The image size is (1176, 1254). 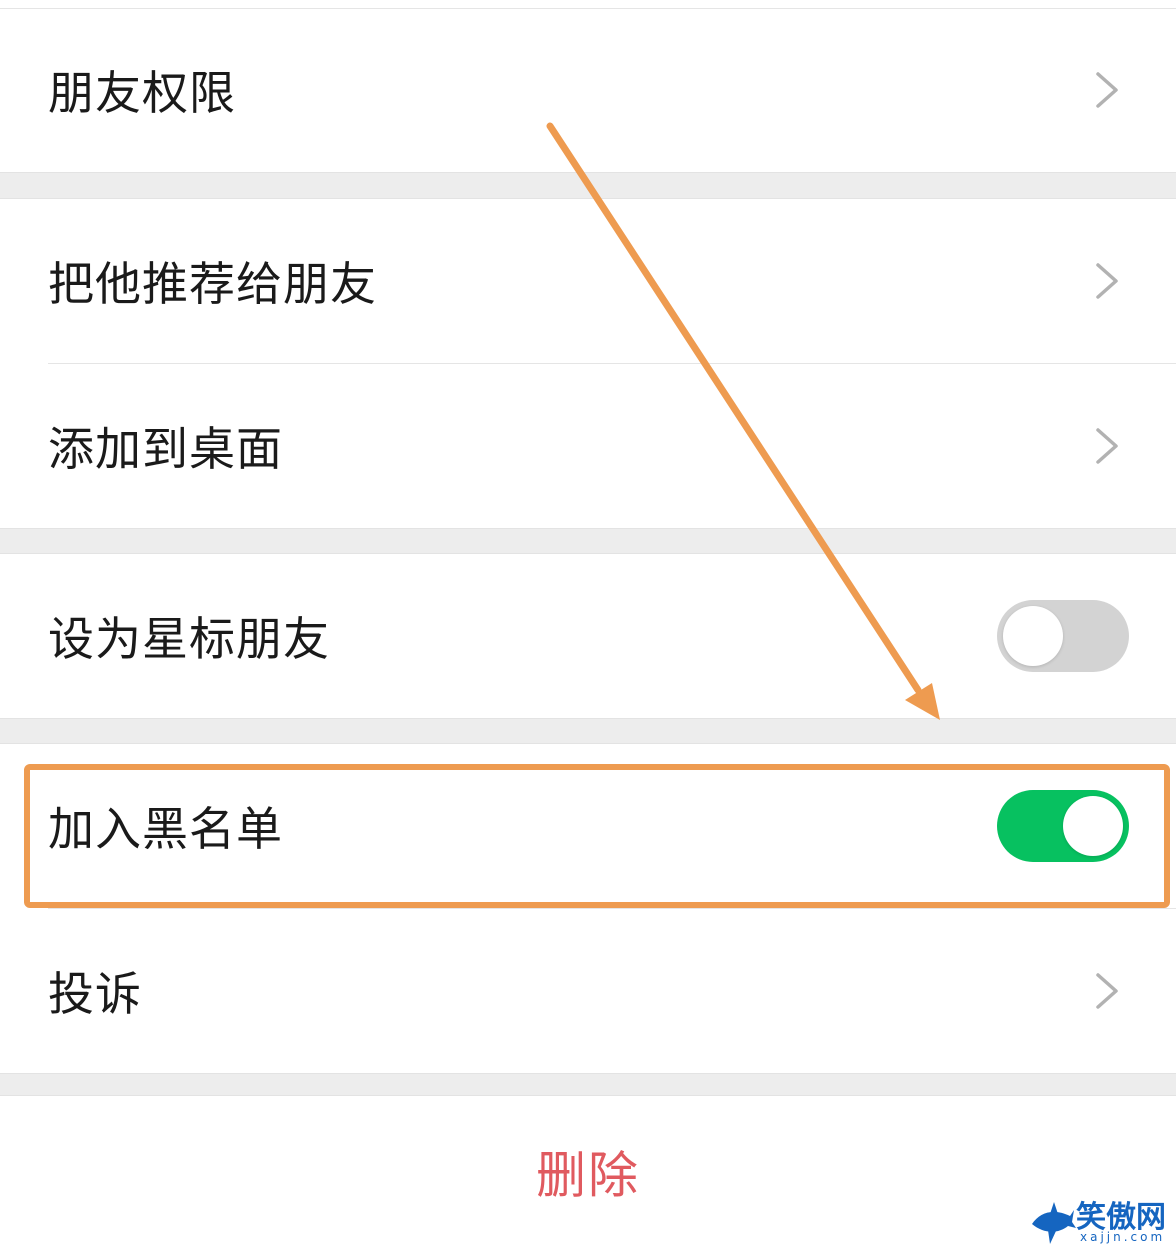 What do you see at coordinates (588, 281) in the screenshot?
I see `recommend-to-friend-row: 把他推荐给朋友` at bounding box center [588, 281].